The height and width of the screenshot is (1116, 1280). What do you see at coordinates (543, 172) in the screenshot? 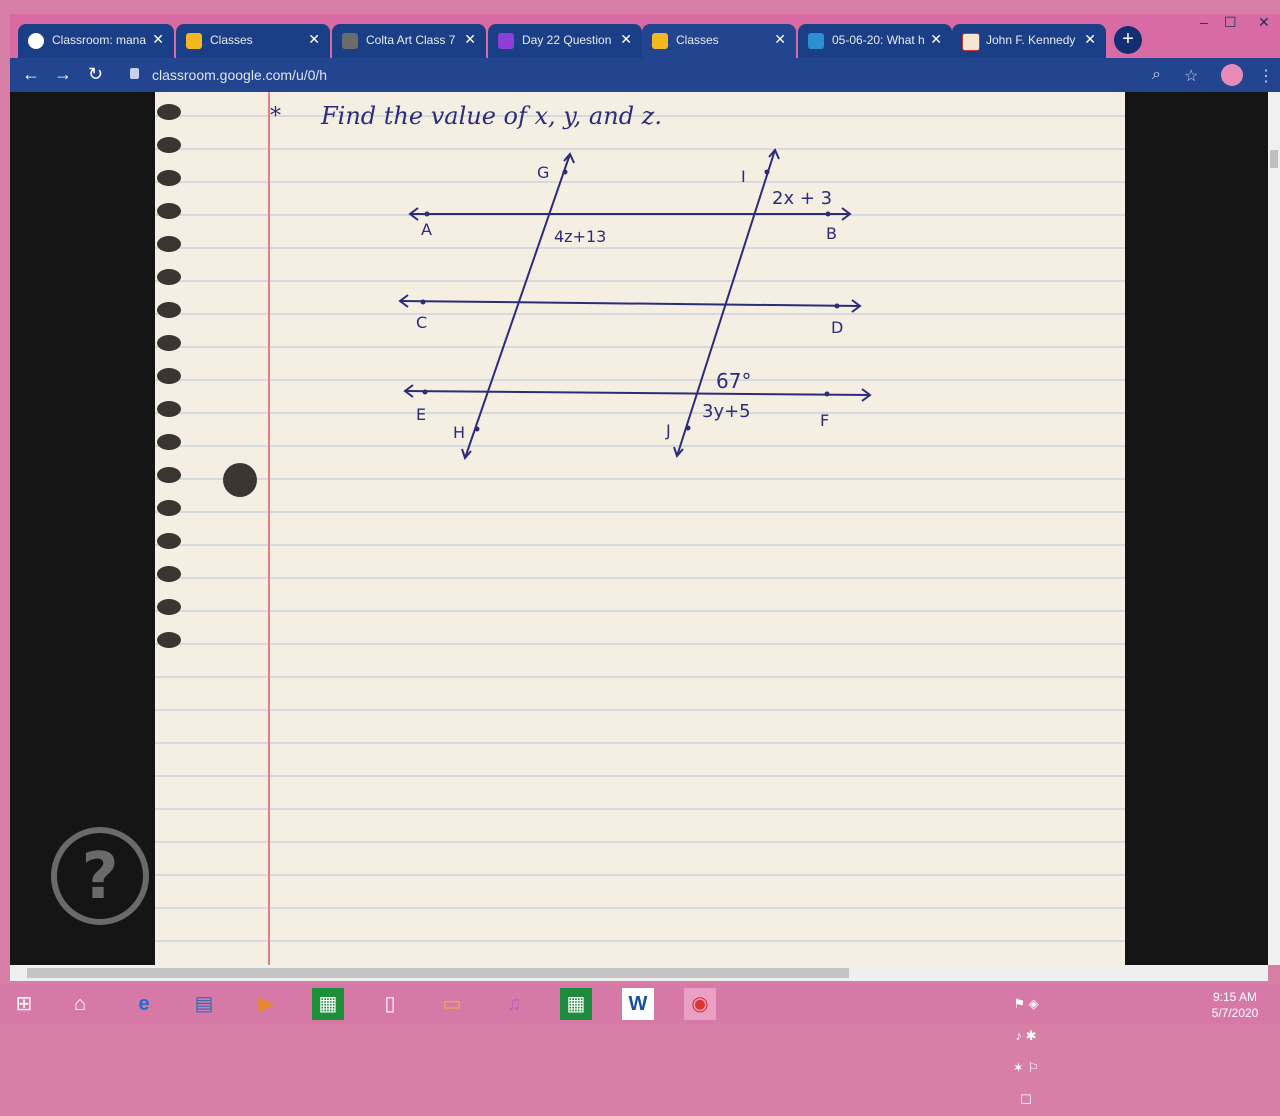
I see `point-label-g: G` at bounding box center [543, 172].